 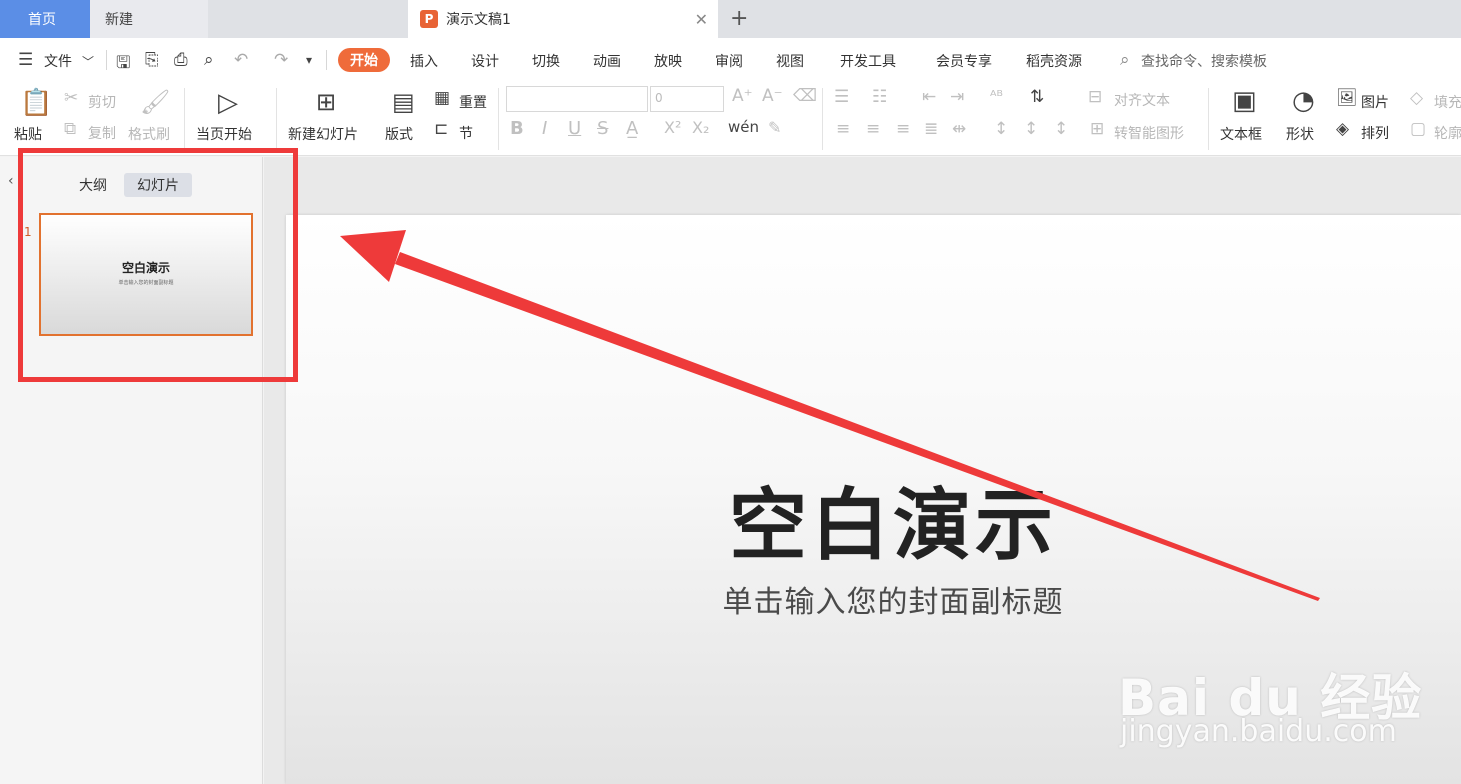 What do you see at coordinates (1258, 731) in the screenshot?
I see `watermark-url: jingyan.baidu.com` at bounding box center [1258, 731].